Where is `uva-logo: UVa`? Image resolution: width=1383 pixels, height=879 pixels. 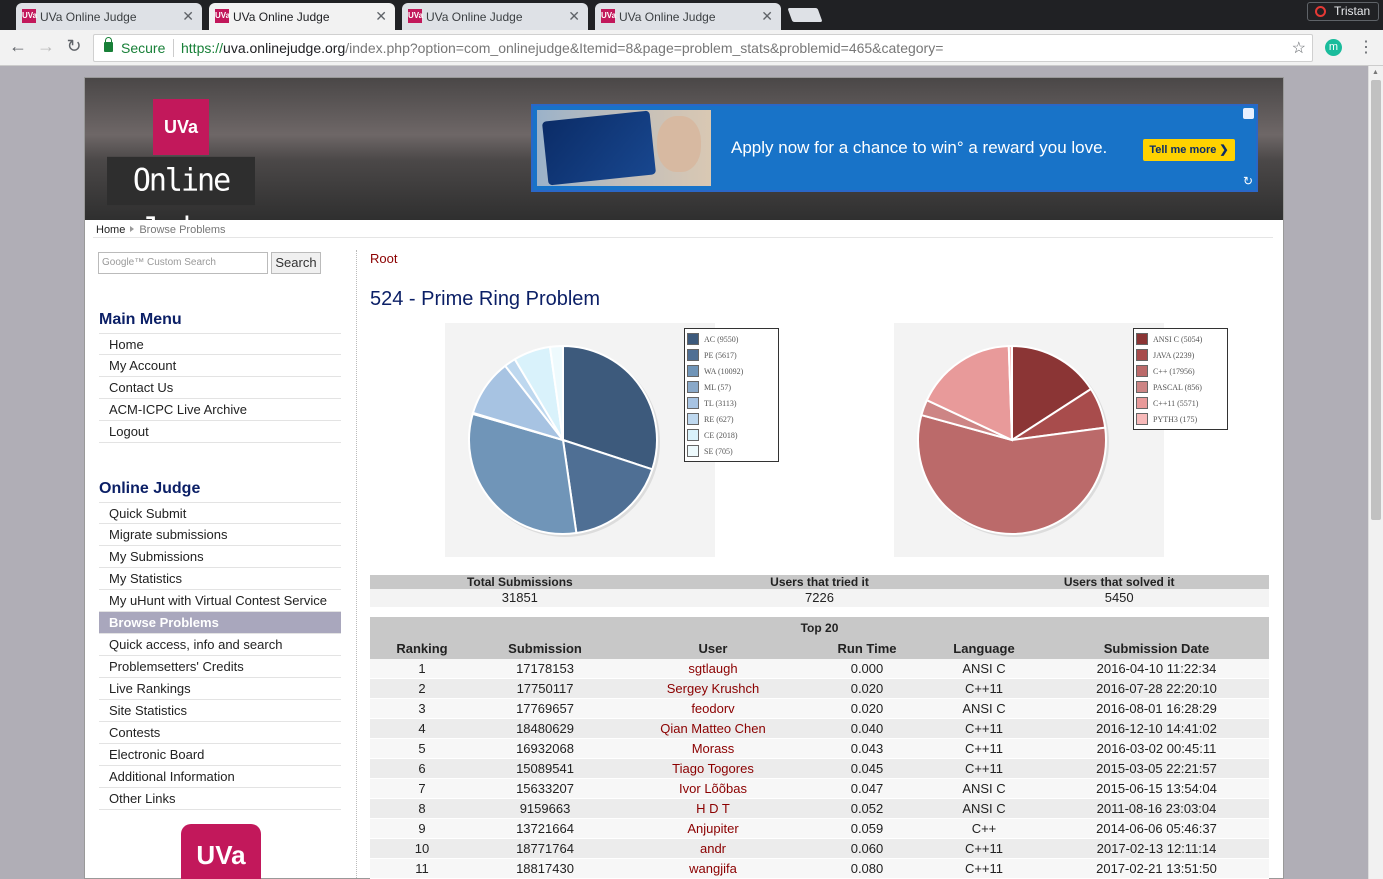
uva-logo: UVa is located at coordinates (181, 127).